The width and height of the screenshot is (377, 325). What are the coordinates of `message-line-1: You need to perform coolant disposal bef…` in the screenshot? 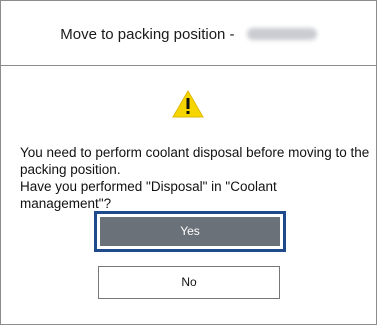 It's located at (195, 161).